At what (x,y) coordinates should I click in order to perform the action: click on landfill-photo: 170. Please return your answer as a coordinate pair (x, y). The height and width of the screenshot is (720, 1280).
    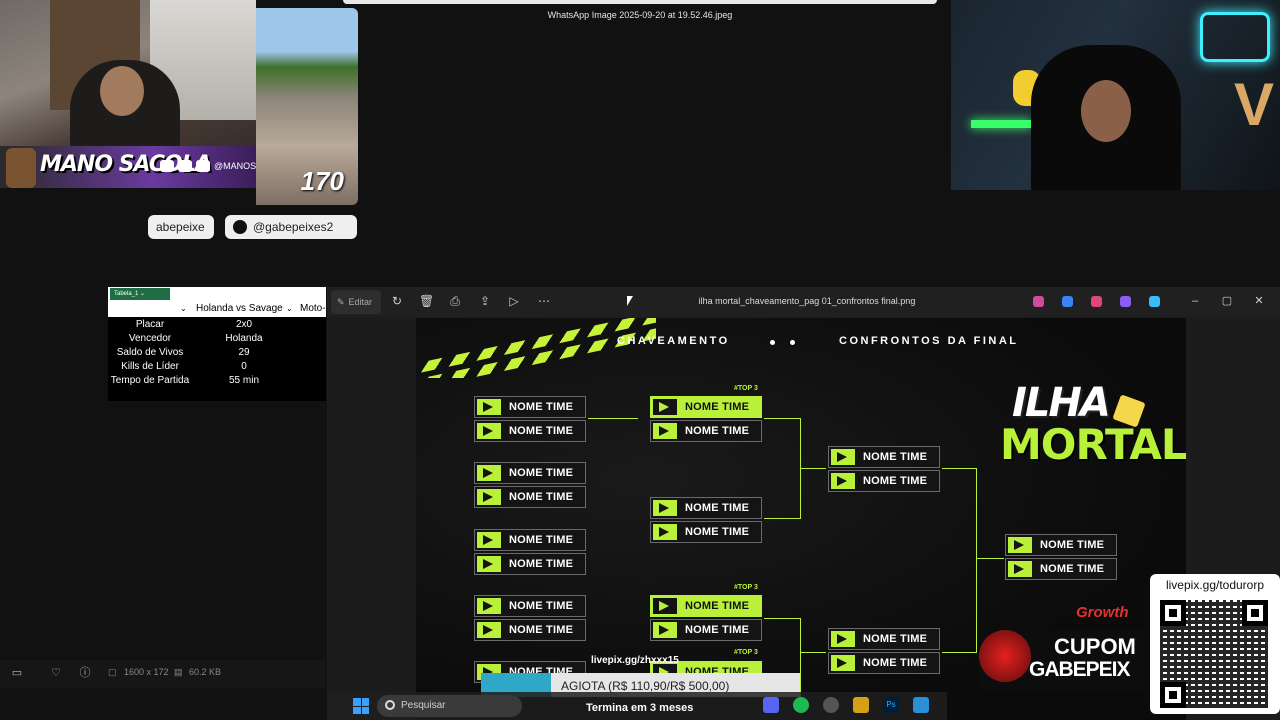
    Looking at the image, I should click on (307, 106).